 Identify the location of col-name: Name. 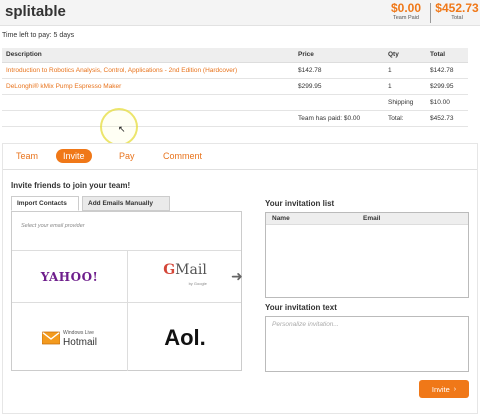
(281, 218).